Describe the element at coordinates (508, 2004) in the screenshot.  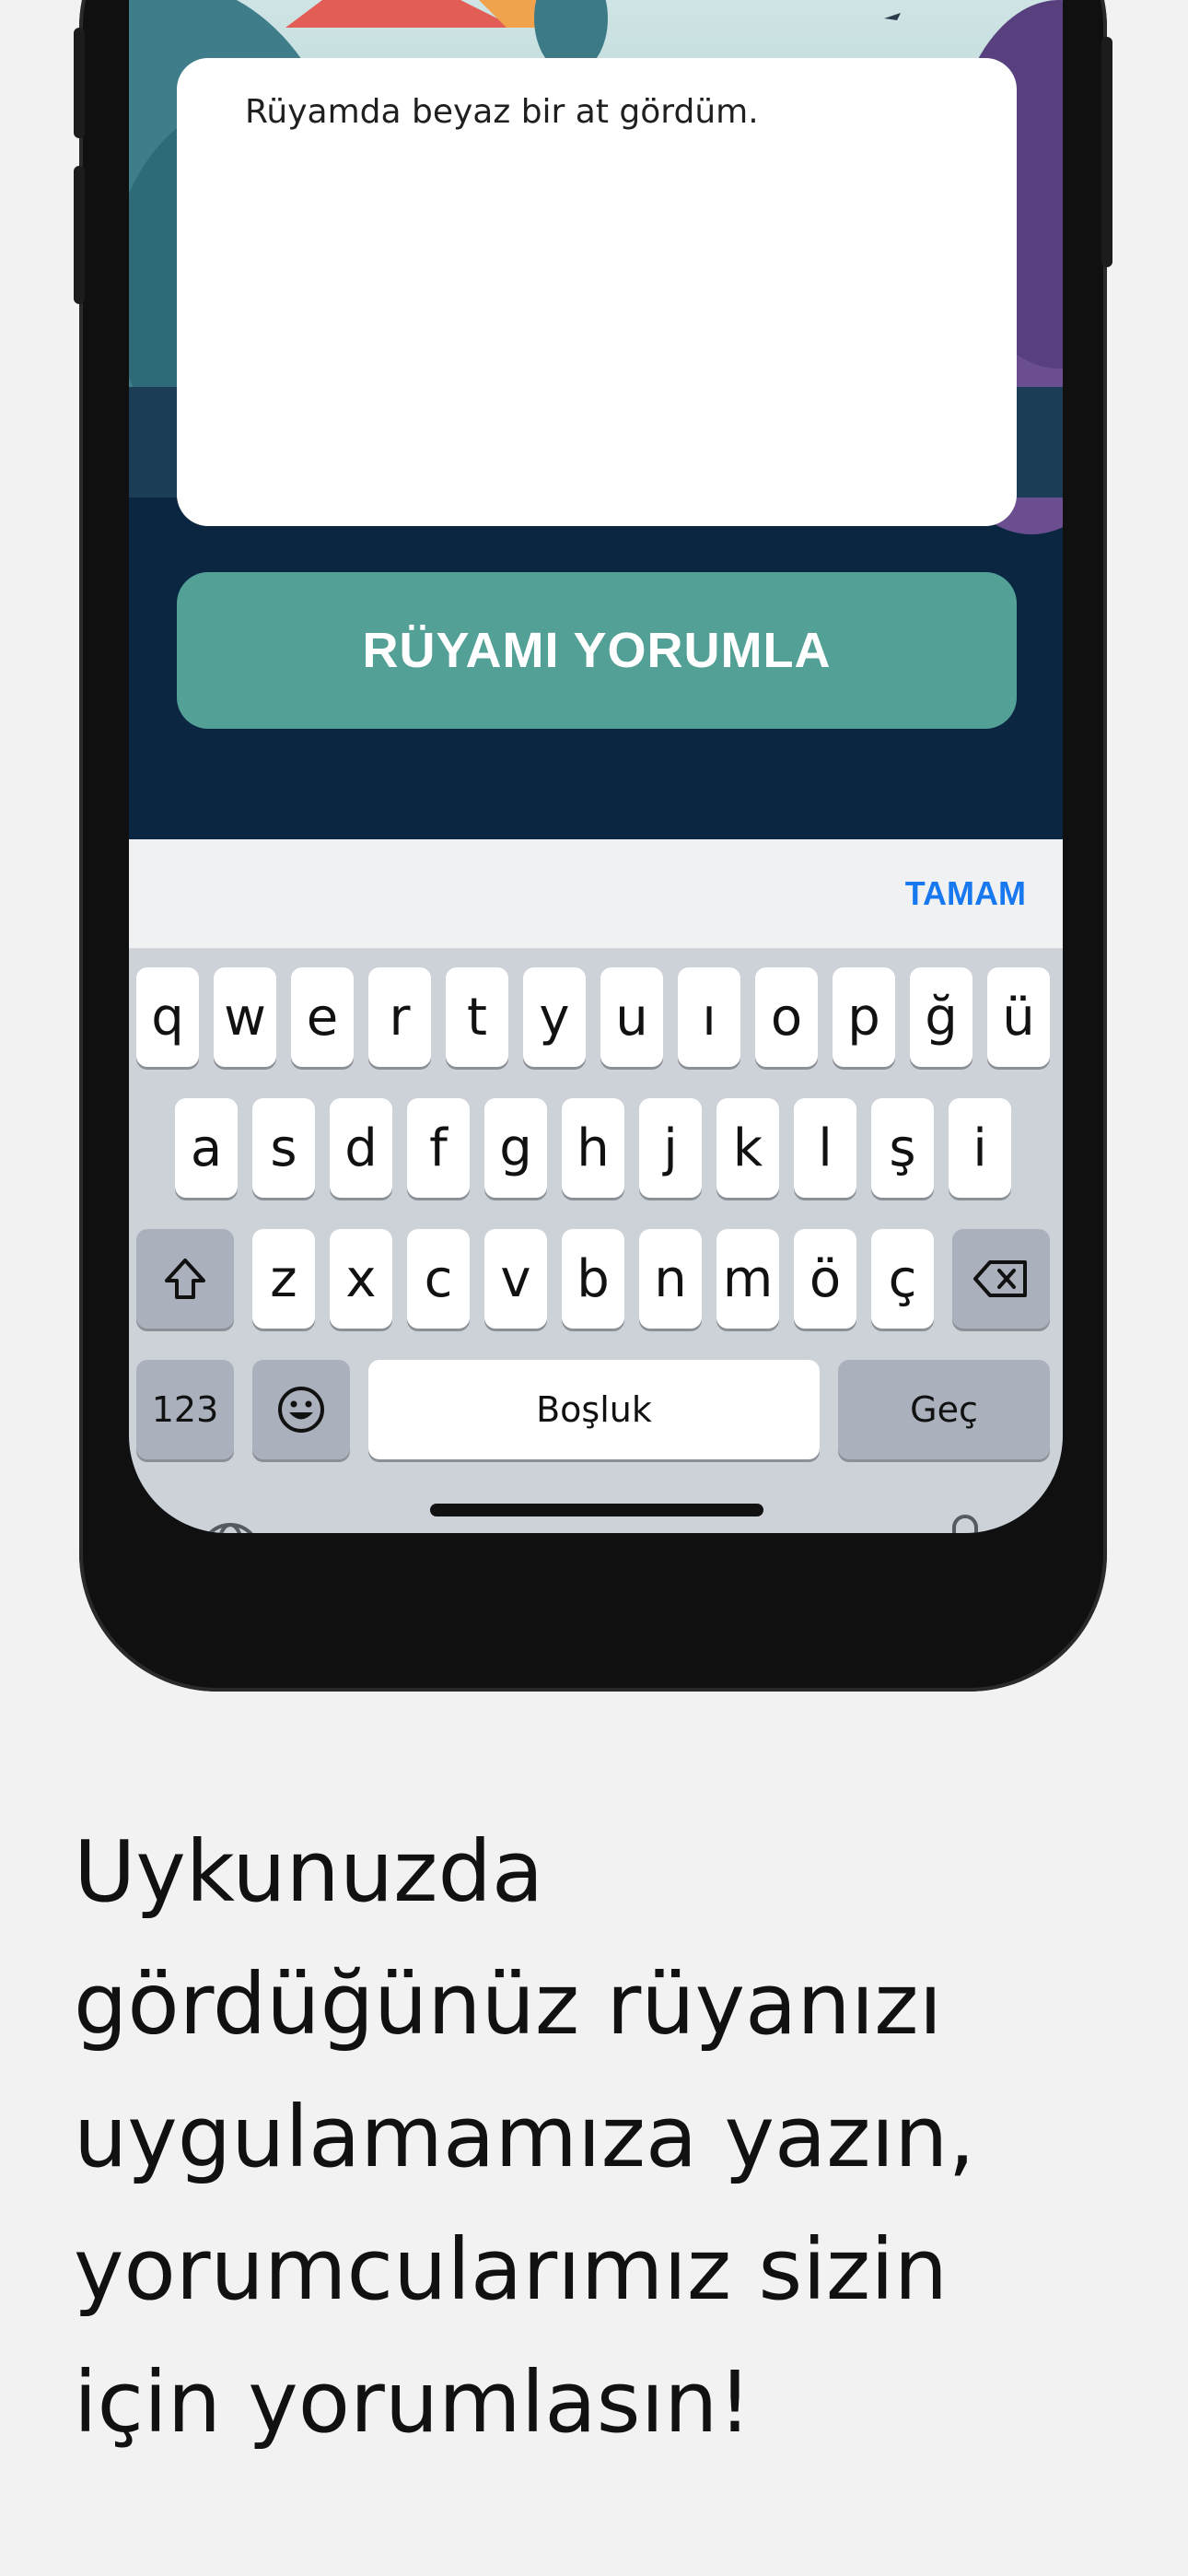
I see `caption-line: gördüğünüz rüyanızı` at that location.